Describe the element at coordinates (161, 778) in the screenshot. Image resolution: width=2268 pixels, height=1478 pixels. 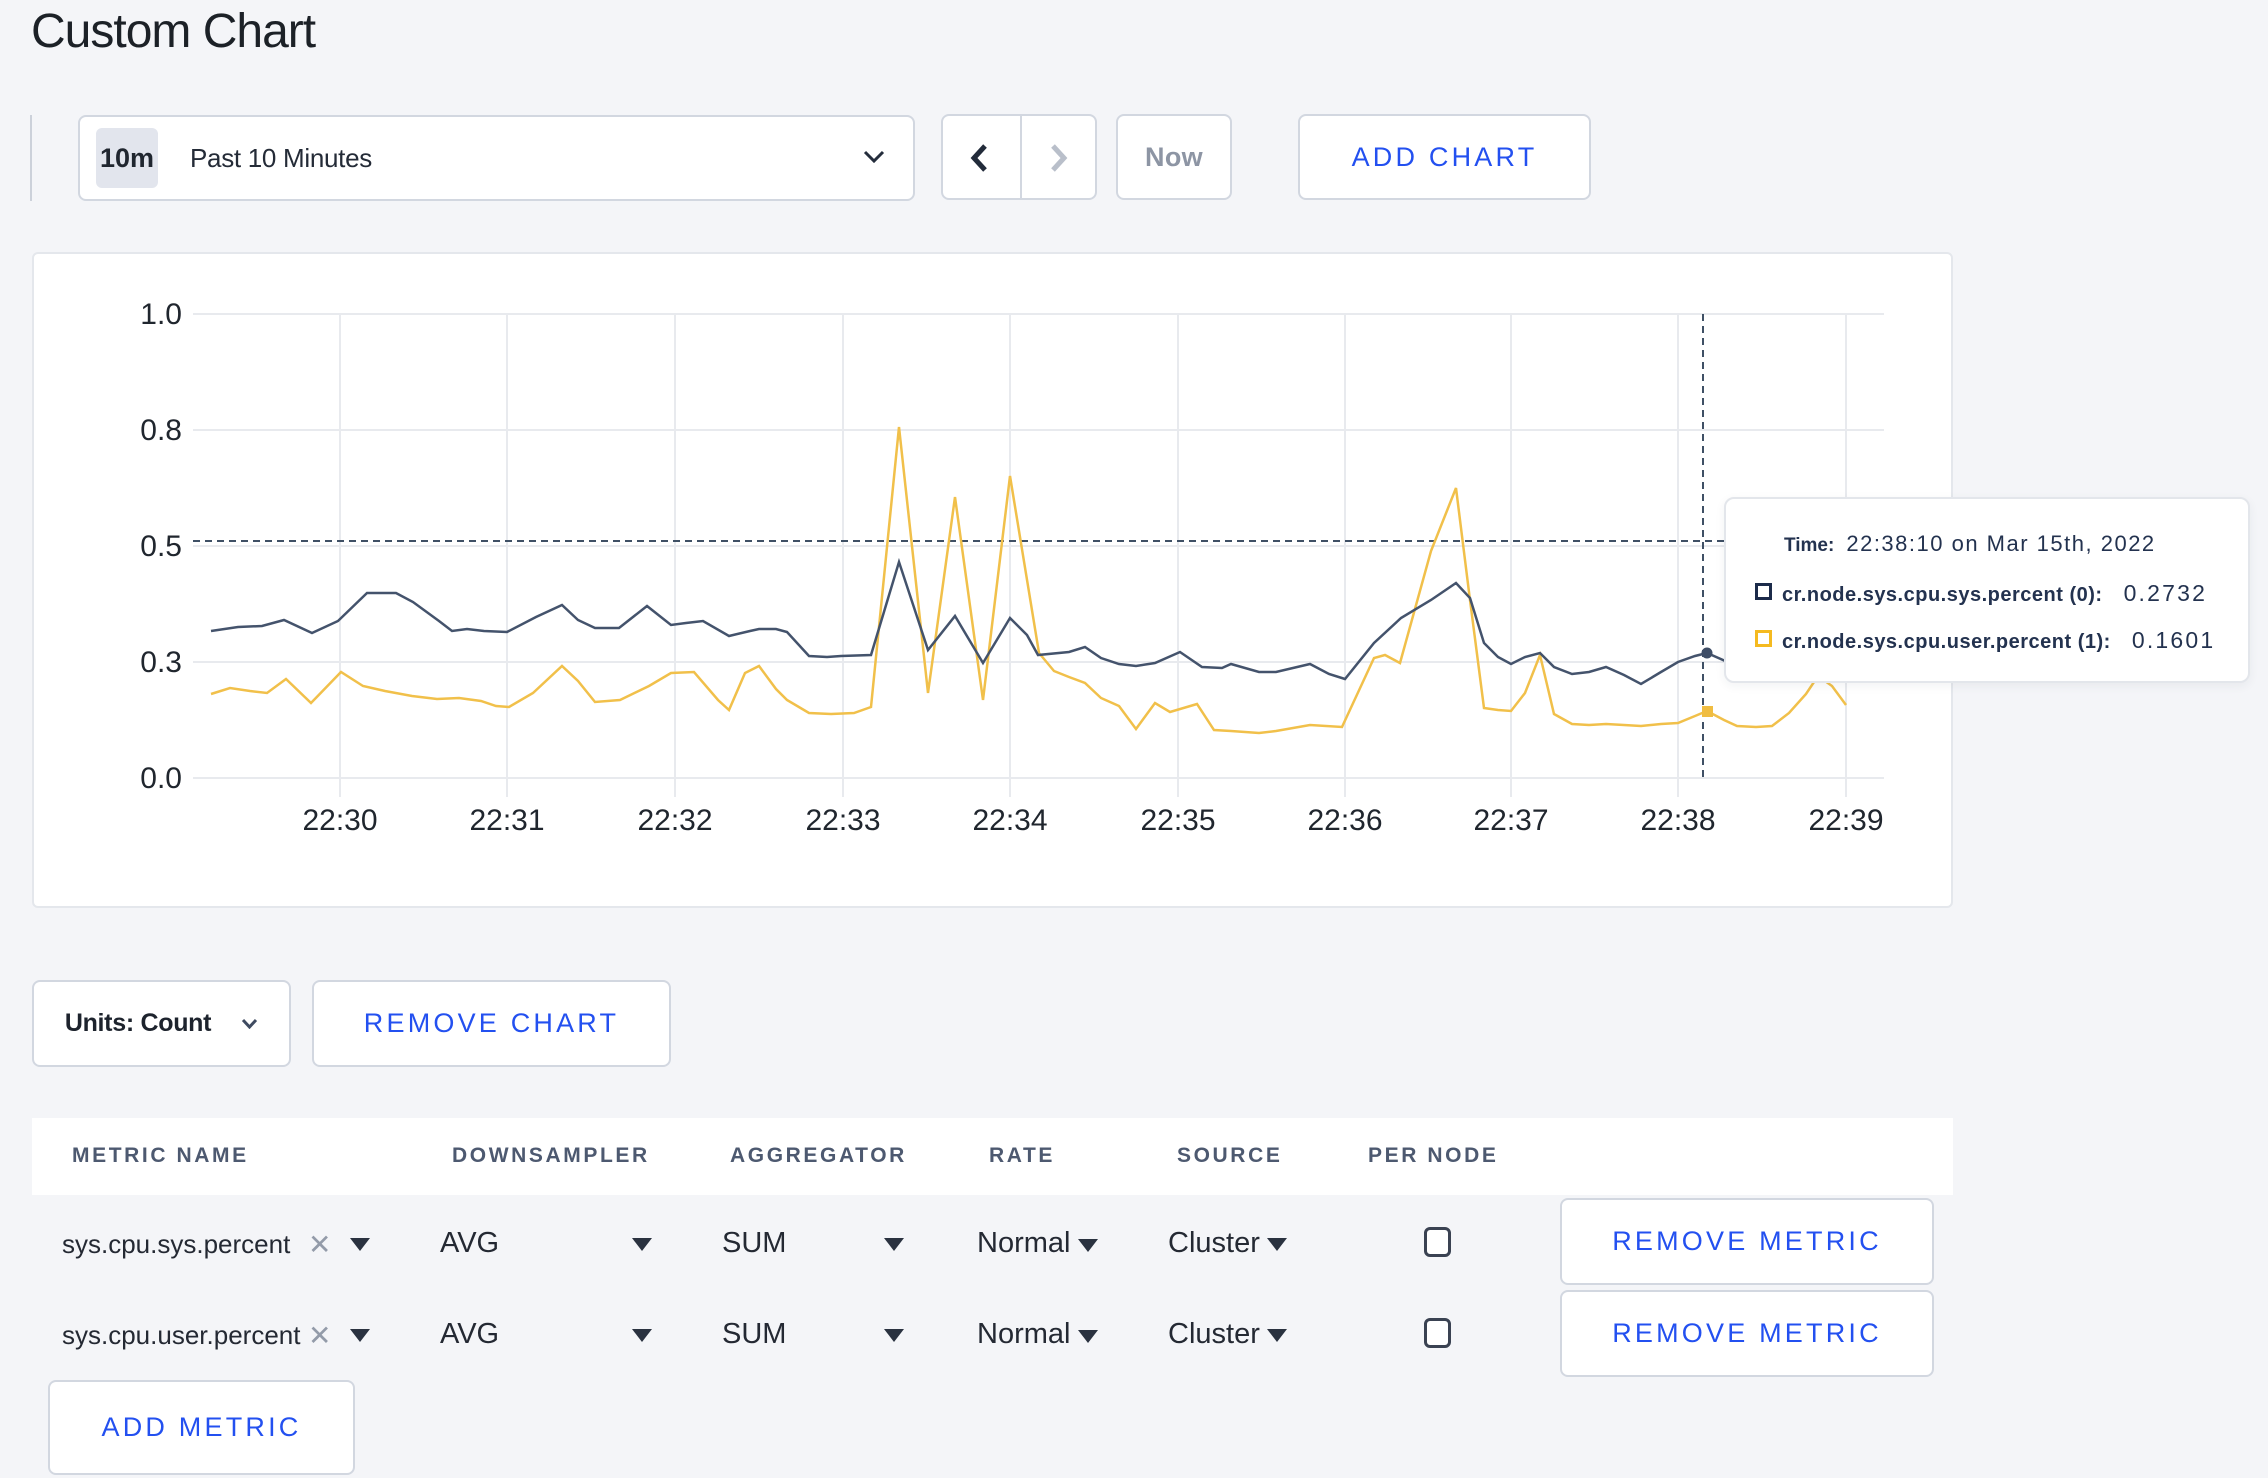
I see `svg-text: 0.0` at that location.